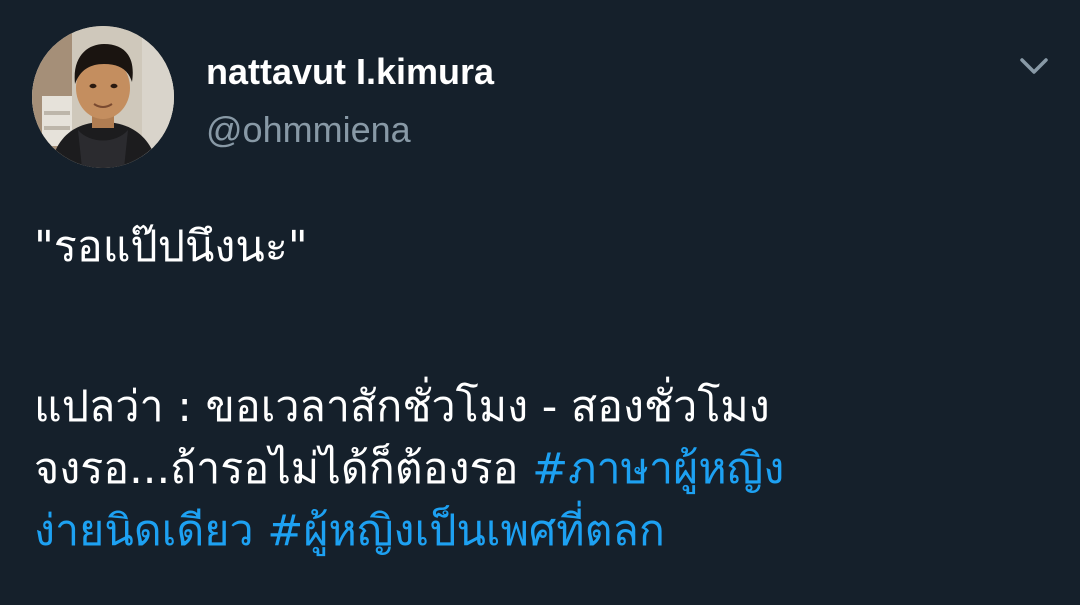  I want to click on tweet-text-line: จงรอ...ถ้ารอไม่ได้ก็ต้องรอ #ภาษาผู้หญิง, so click(544, 469).